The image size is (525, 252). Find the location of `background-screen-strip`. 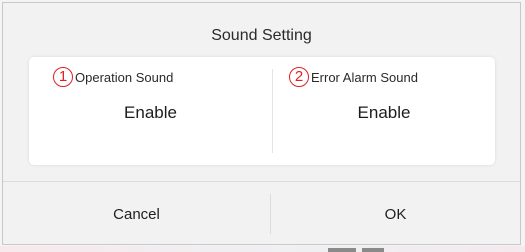

background-screen-strip is located at coordinates (262, 249).